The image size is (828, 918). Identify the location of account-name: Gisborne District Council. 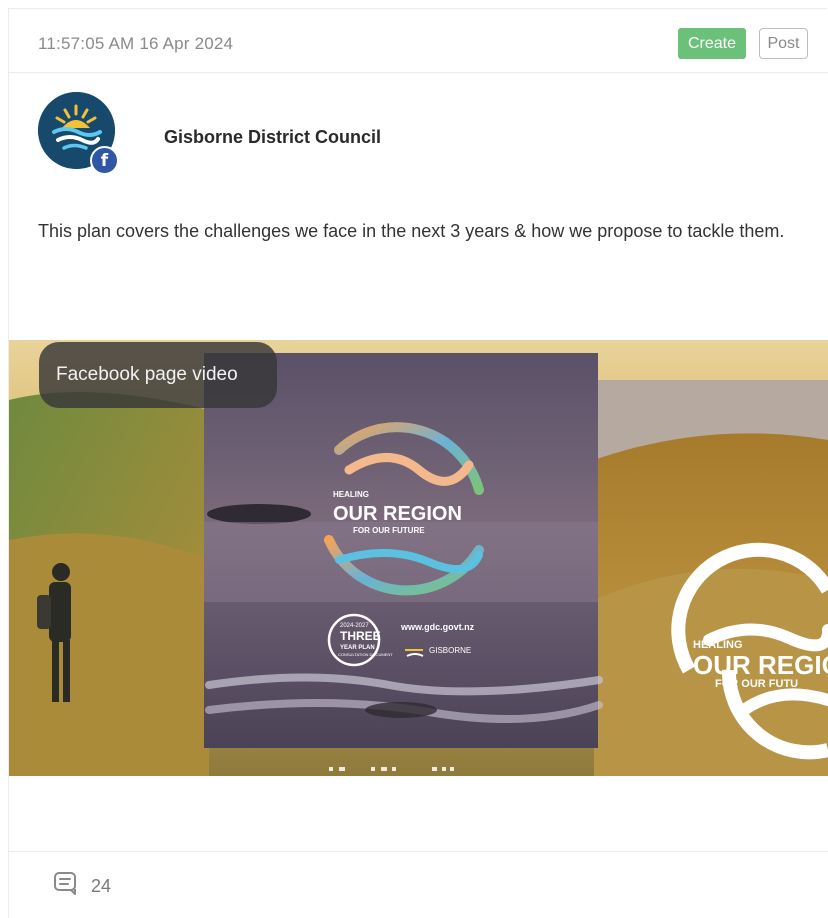
(272, 137).